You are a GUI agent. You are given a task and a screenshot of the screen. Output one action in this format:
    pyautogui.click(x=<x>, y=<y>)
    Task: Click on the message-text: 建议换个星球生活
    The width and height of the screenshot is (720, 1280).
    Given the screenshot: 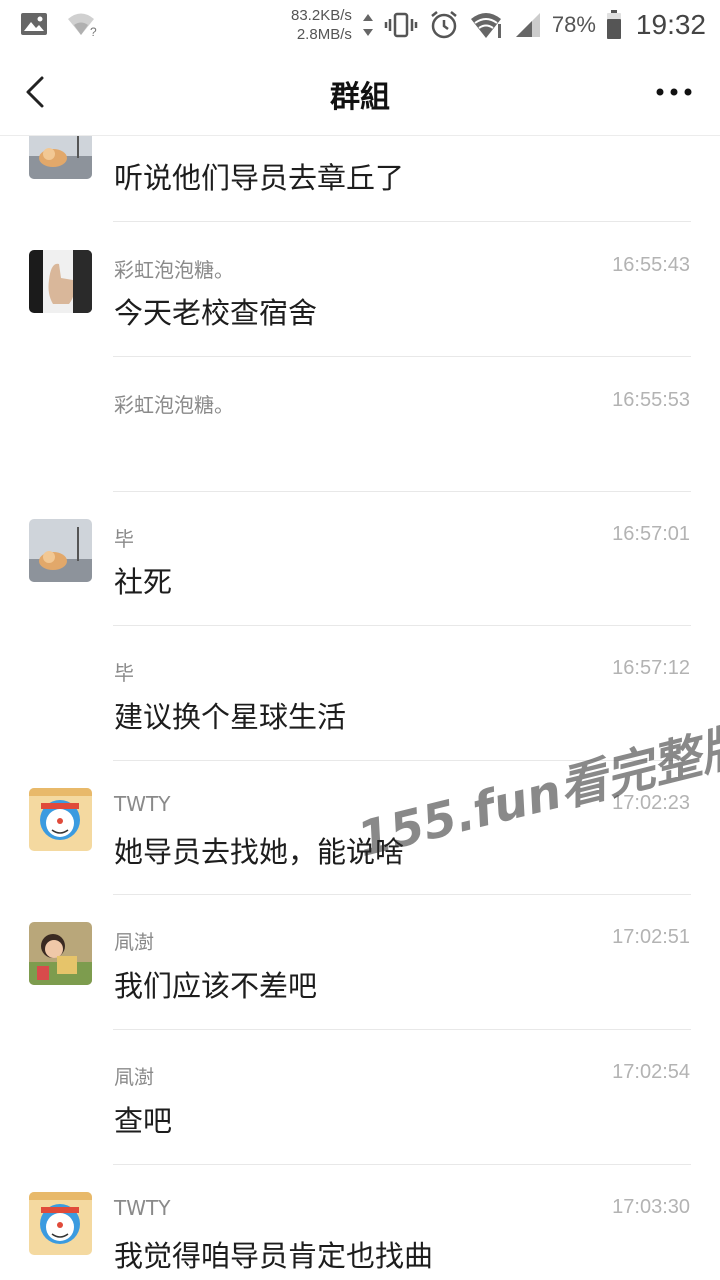 What is the action you would take?
    pyautogui.click(x=230, y=717)
    